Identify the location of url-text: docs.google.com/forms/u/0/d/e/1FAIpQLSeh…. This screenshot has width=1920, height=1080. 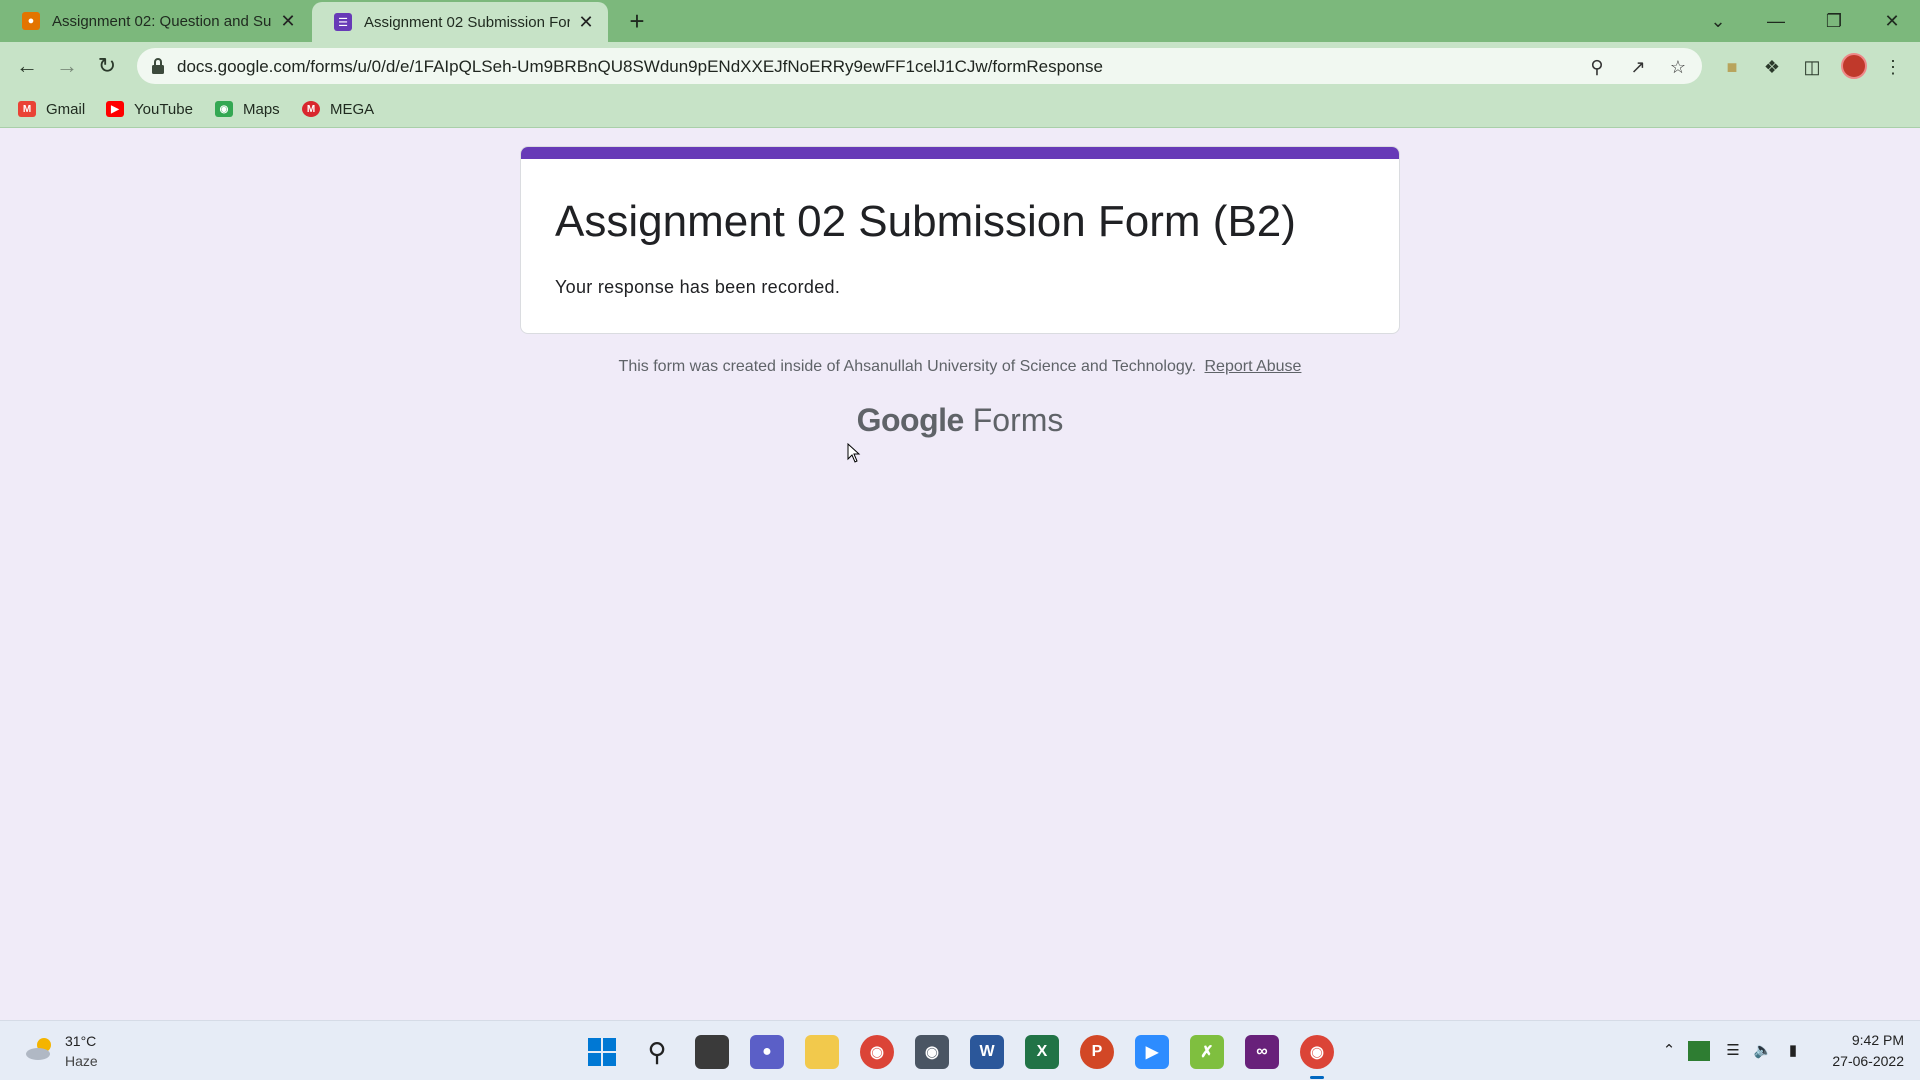
(640, 66).